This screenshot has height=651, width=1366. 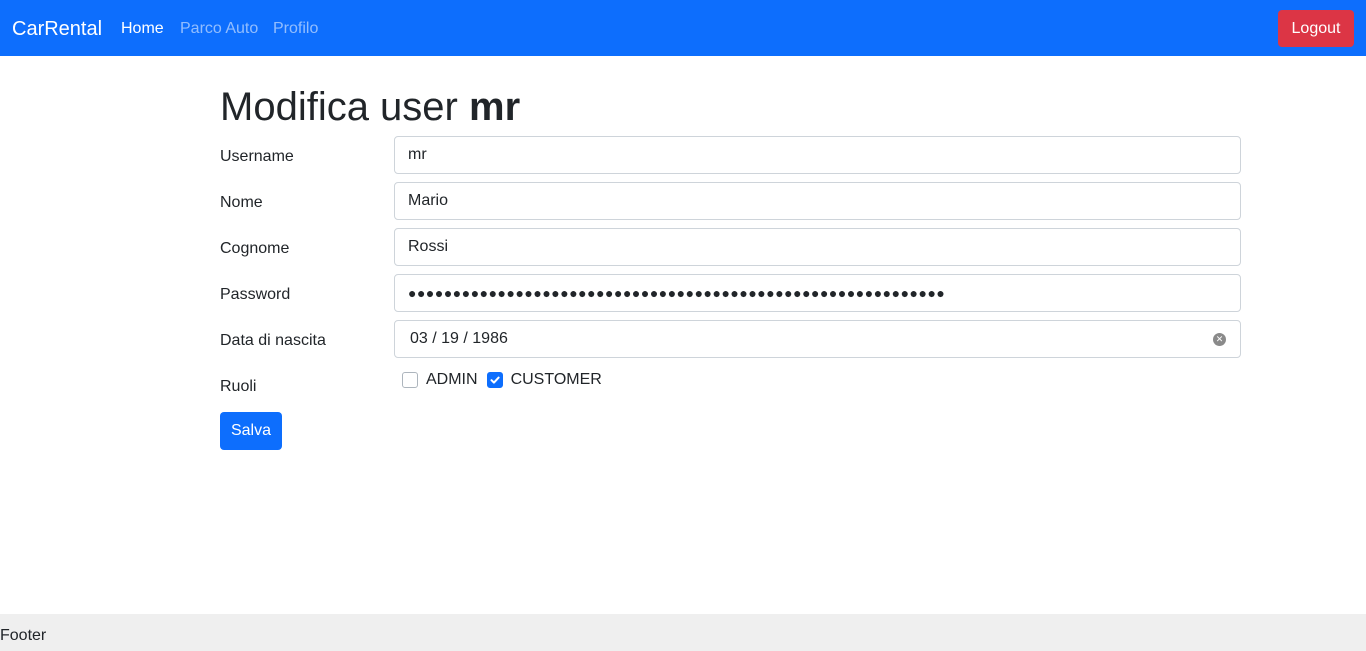 I want to click on ruoli-checkbox-group: ADMIN CUSTOMER, so click(x=502, y=380).